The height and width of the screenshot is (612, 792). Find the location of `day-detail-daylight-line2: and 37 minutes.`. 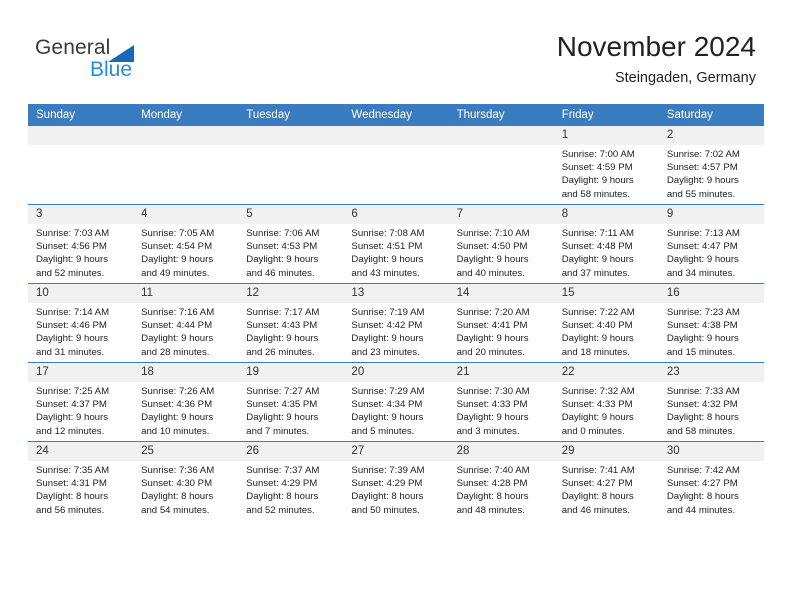

day-detail-daylight-line2: and 37 minutes. is located at coordinates (595, 273).